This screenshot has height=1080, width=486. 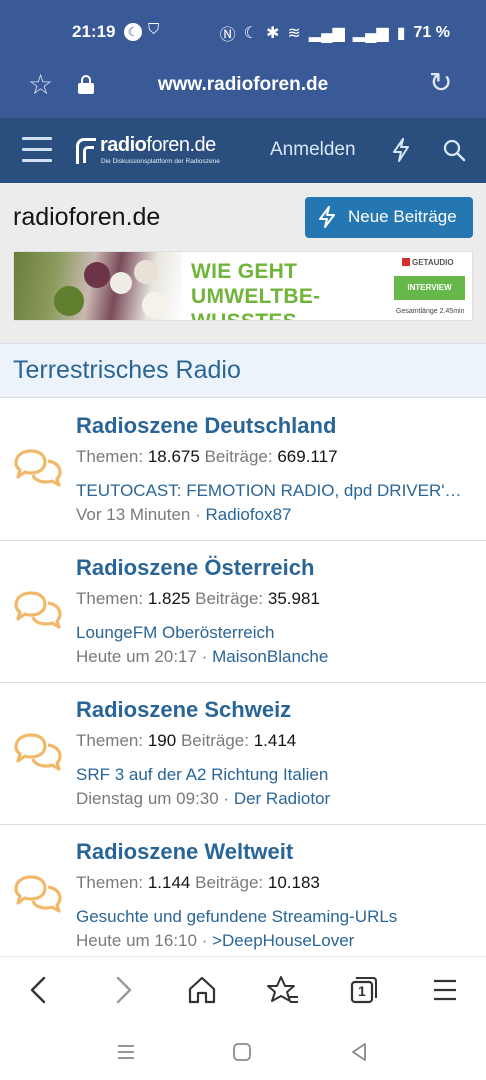 I want to click on beitraege-count: 35.981, so click(x=293, y=598).